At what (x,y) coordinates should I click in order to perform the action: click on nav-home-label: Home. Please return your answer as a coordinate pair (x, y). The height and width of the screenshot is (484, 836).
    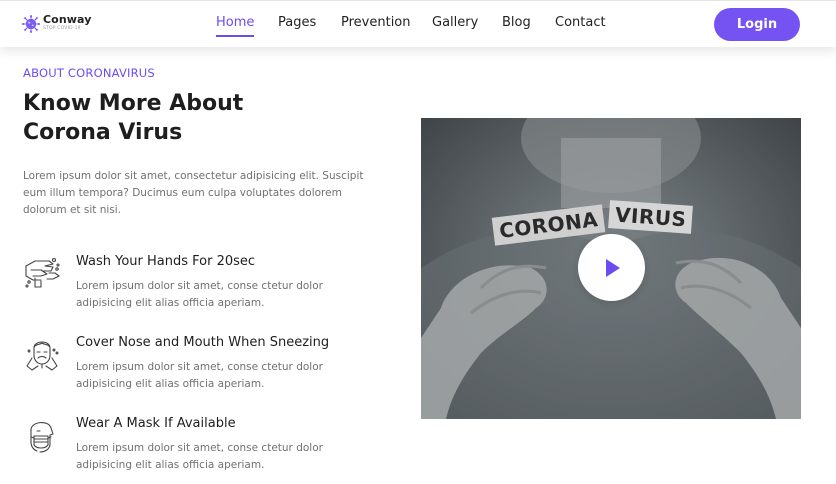
    Looking at the image, I should click on (235, 22).